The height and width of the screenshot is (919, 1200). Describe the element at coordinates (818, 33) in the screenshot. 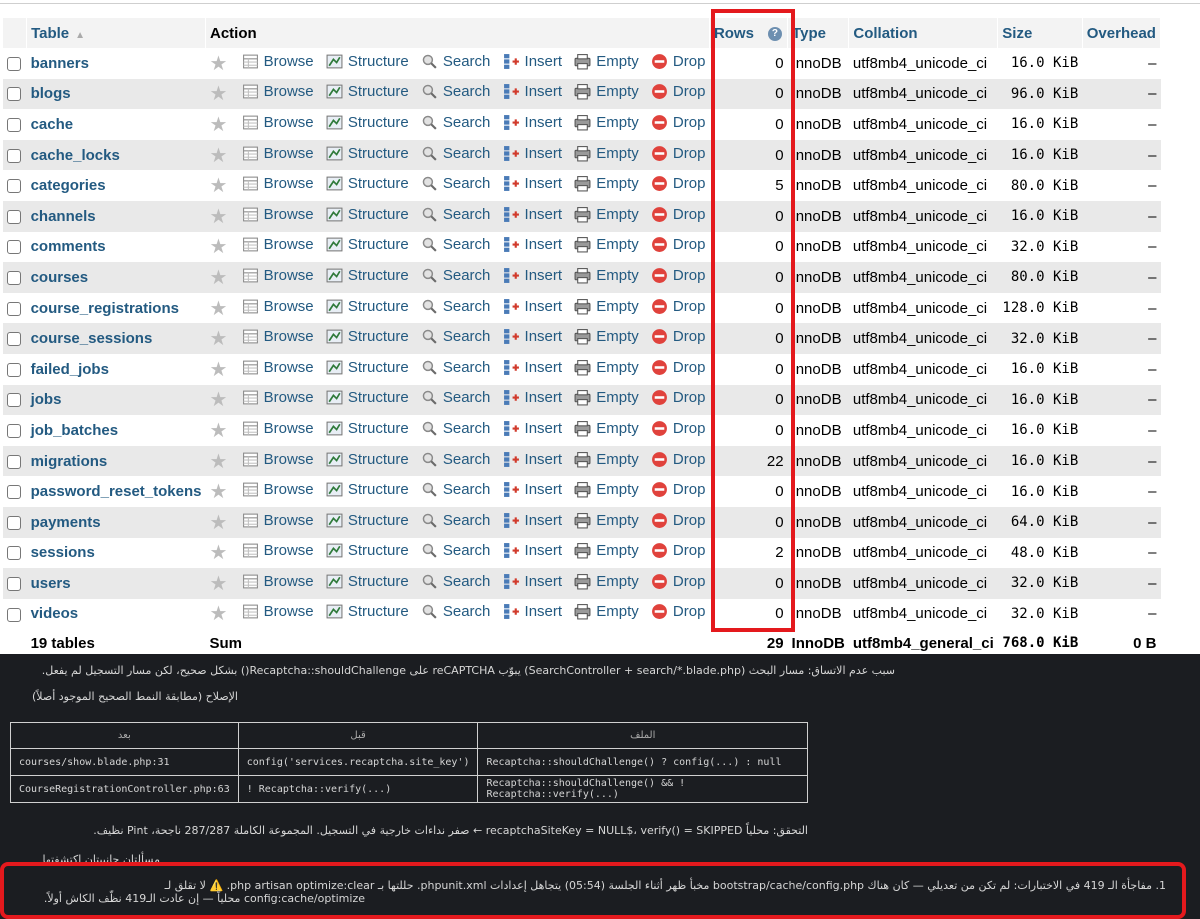

I see `header-type: Type` at that location.